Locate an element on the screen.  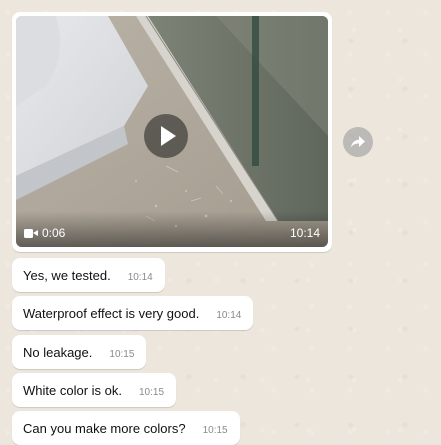
message-bubble: Yes, we tested. 10:14 is located at coordinates (88, 275).